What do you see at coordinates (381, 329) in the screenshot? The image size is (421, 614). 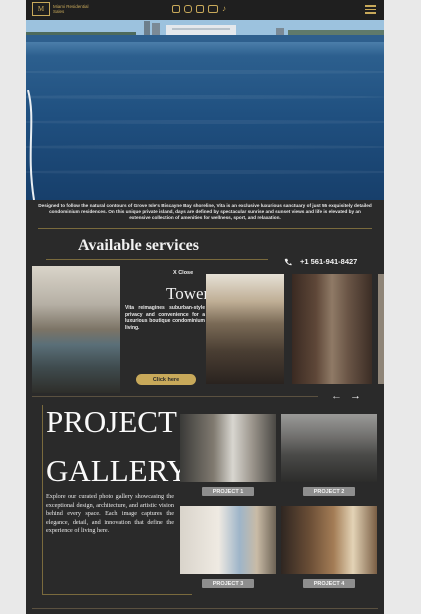 I see `service-image-next-peek` at bounding box center [381, 329].